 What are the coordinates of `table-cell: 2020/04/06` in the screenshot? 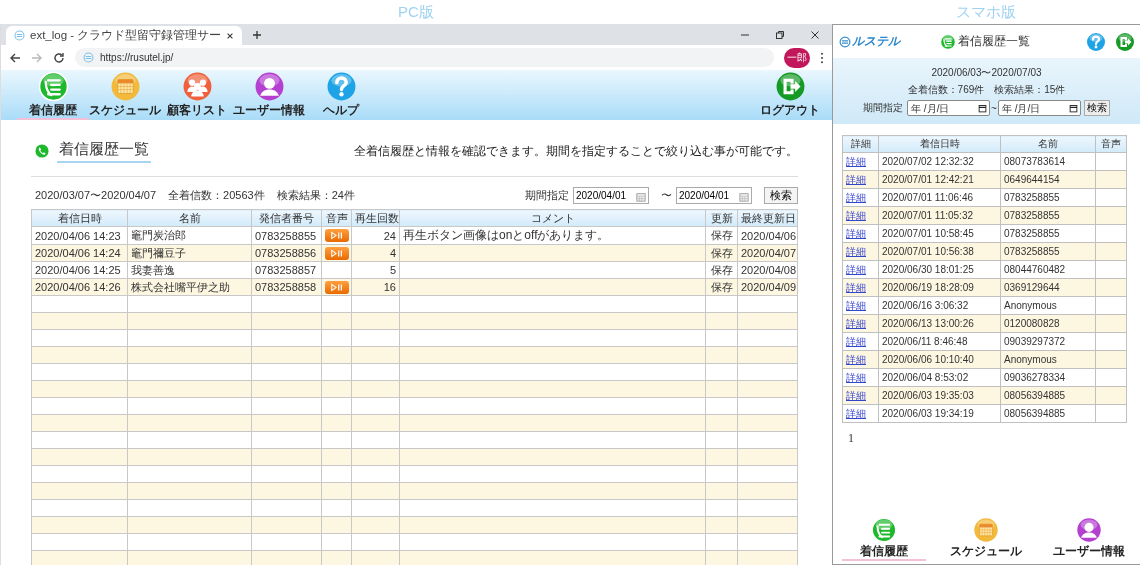 It's located at (767, 235).